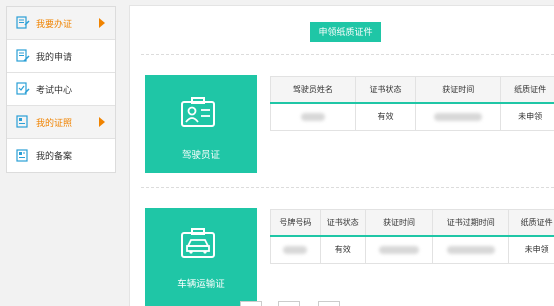  I want to click on column-header: 号牌号码, so click(295, 223).